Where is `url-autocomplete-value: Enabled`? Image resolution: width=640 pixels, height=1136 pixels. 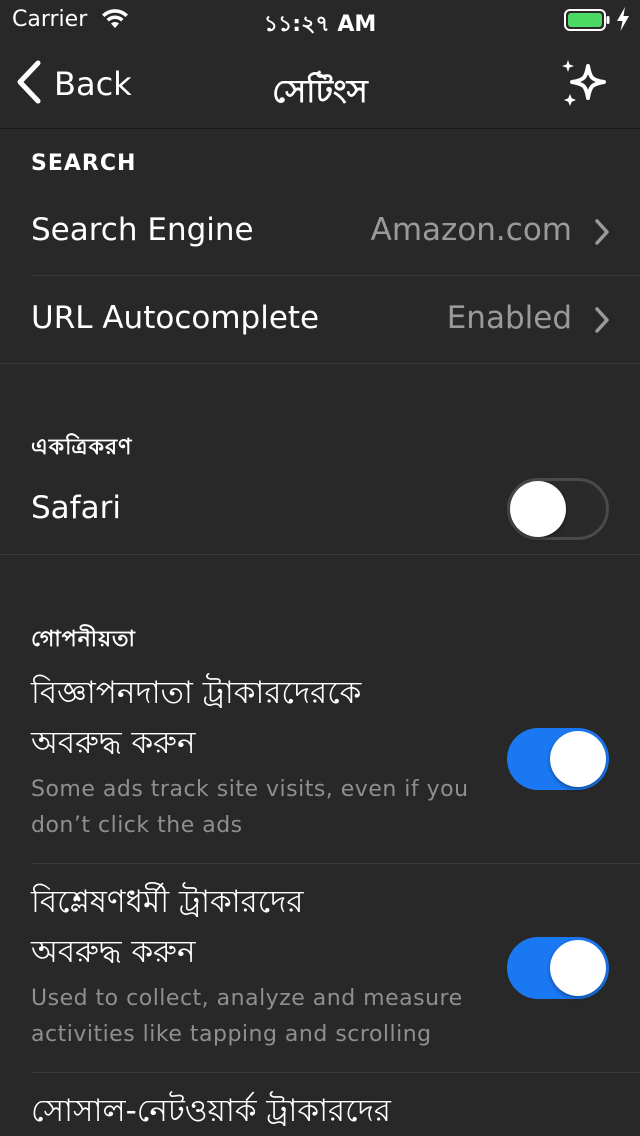 url-autocomplete-value: Enabled is located at coordinates (509, 318).